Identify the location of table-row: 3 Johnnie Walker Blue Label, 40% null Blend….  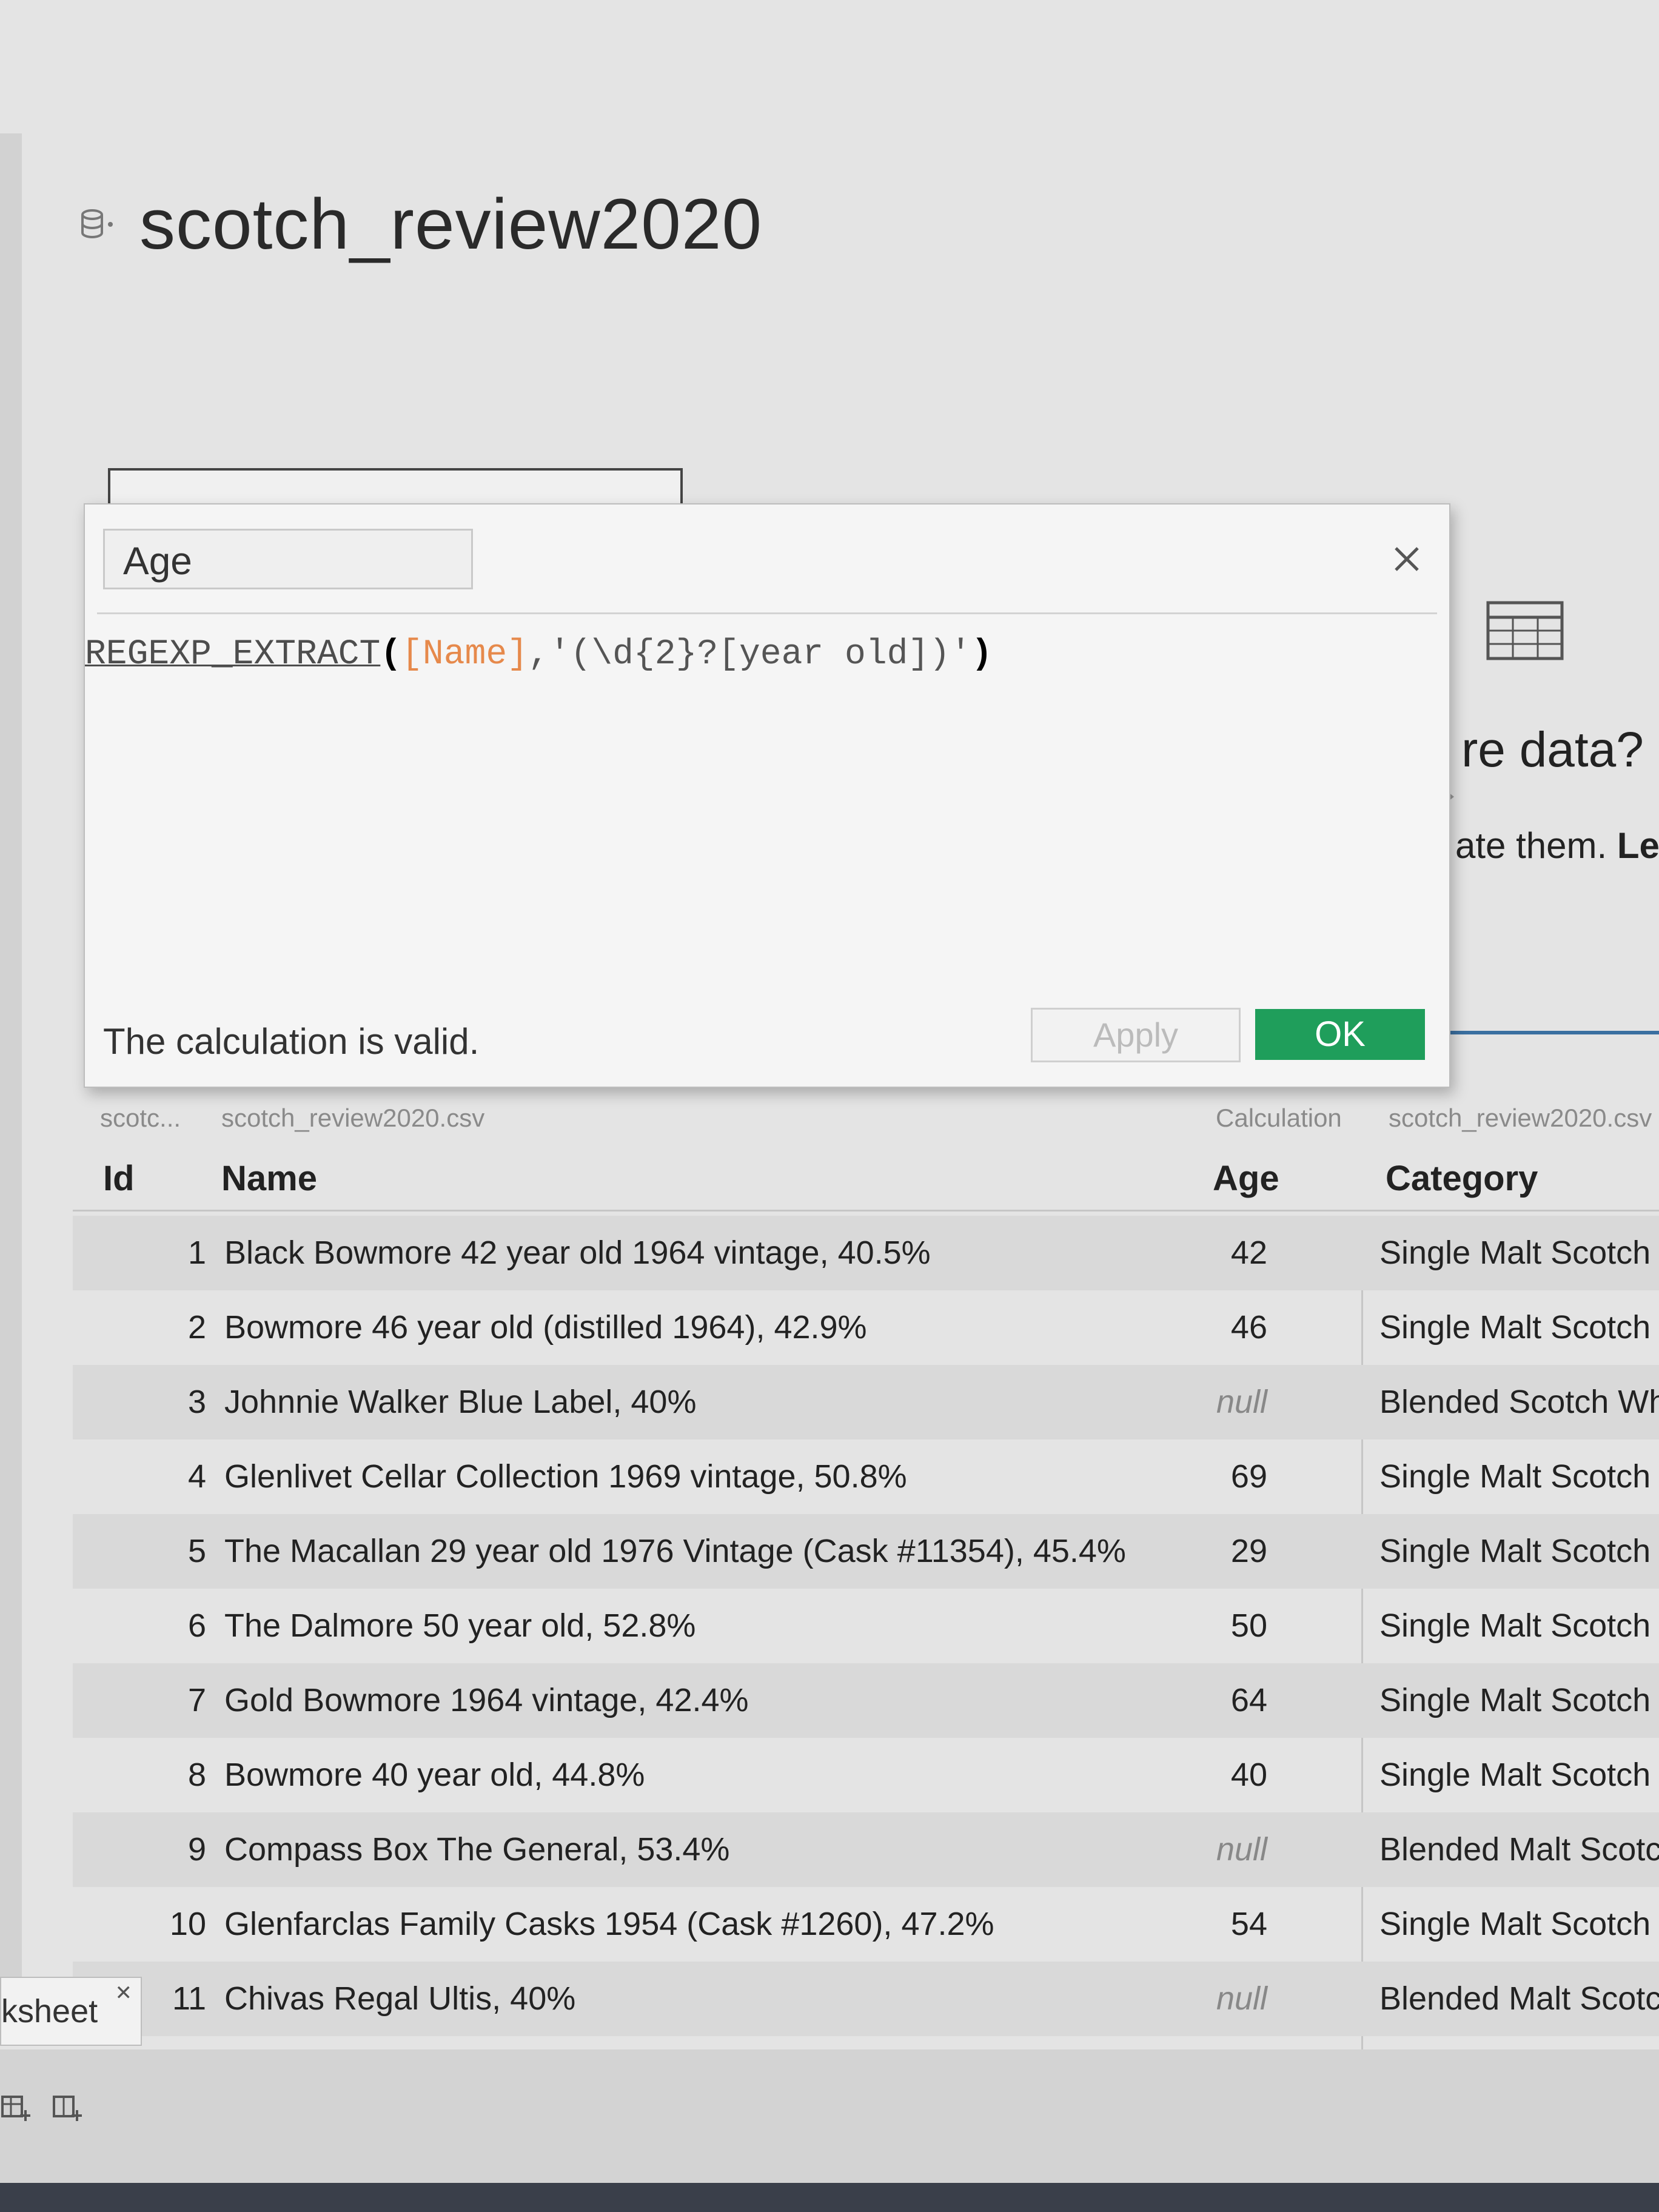
(866, 1402).